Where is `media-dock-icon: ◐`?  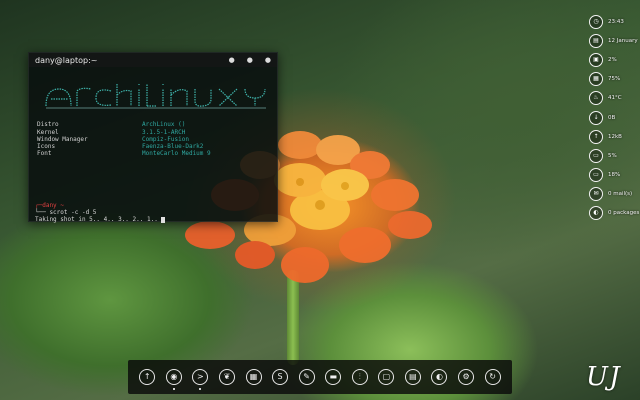 media-dock-icon: ◐ is located at coordinates (439, 377).